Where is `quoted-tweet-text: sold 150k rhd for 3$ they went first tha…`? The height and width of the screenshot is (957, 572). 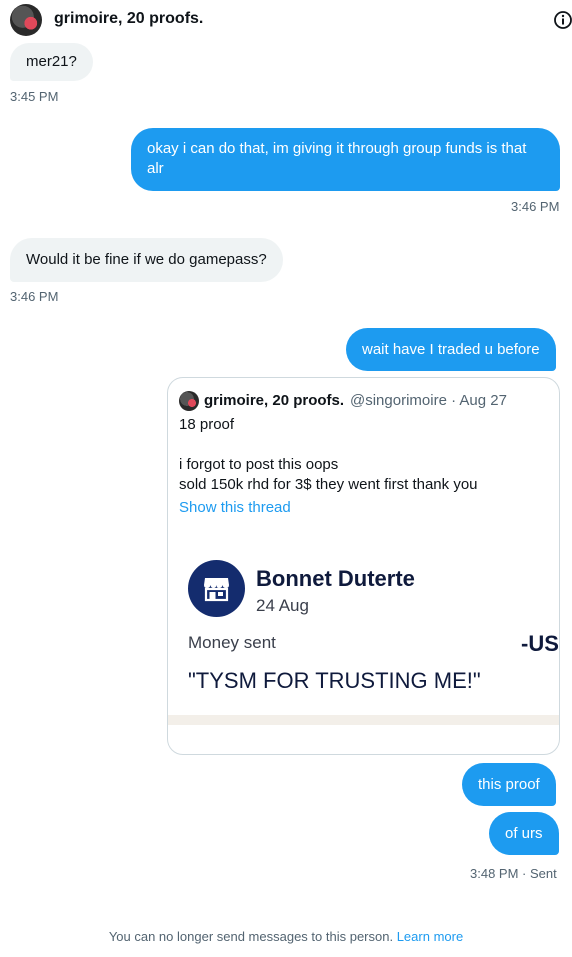
quoted-tweet-text: sold 150k rhd for 3$ they went first tha… is located at coordinates (328, 484).